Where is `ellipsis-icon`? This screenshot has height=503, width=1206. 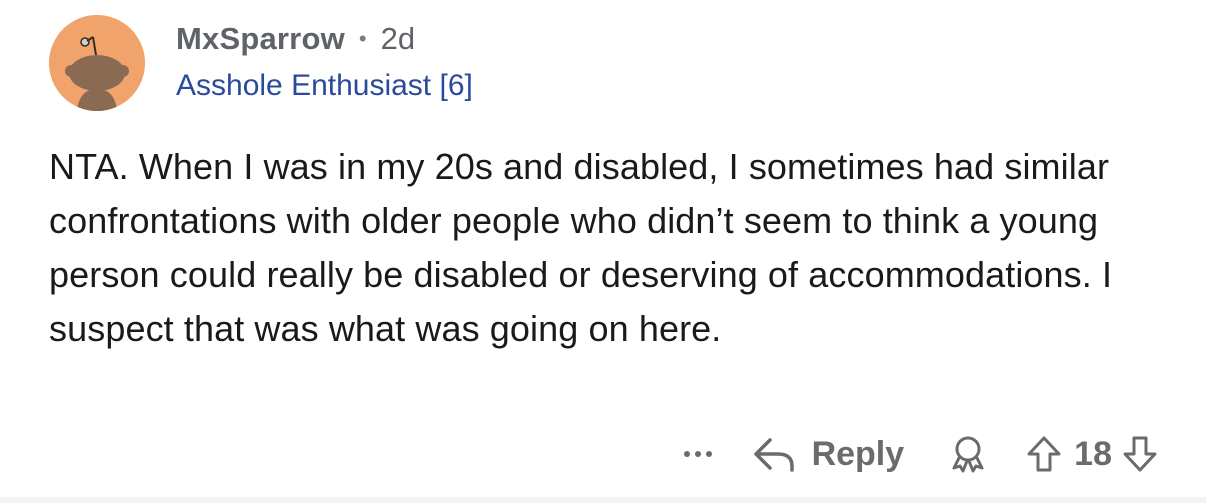 ellipsis-icon is located at coordinates (697, 454).